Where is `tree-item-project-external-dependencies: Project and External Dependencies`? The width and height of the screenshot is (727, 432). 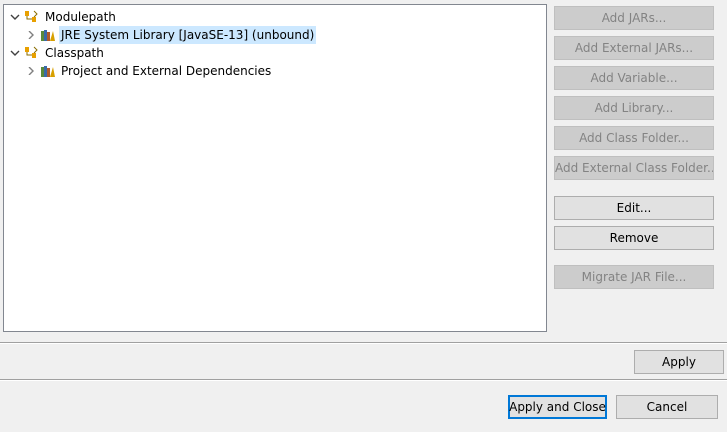 tree-item-project-external-dependencies: Project and External Dependencies is located at coordinates (149, 71).